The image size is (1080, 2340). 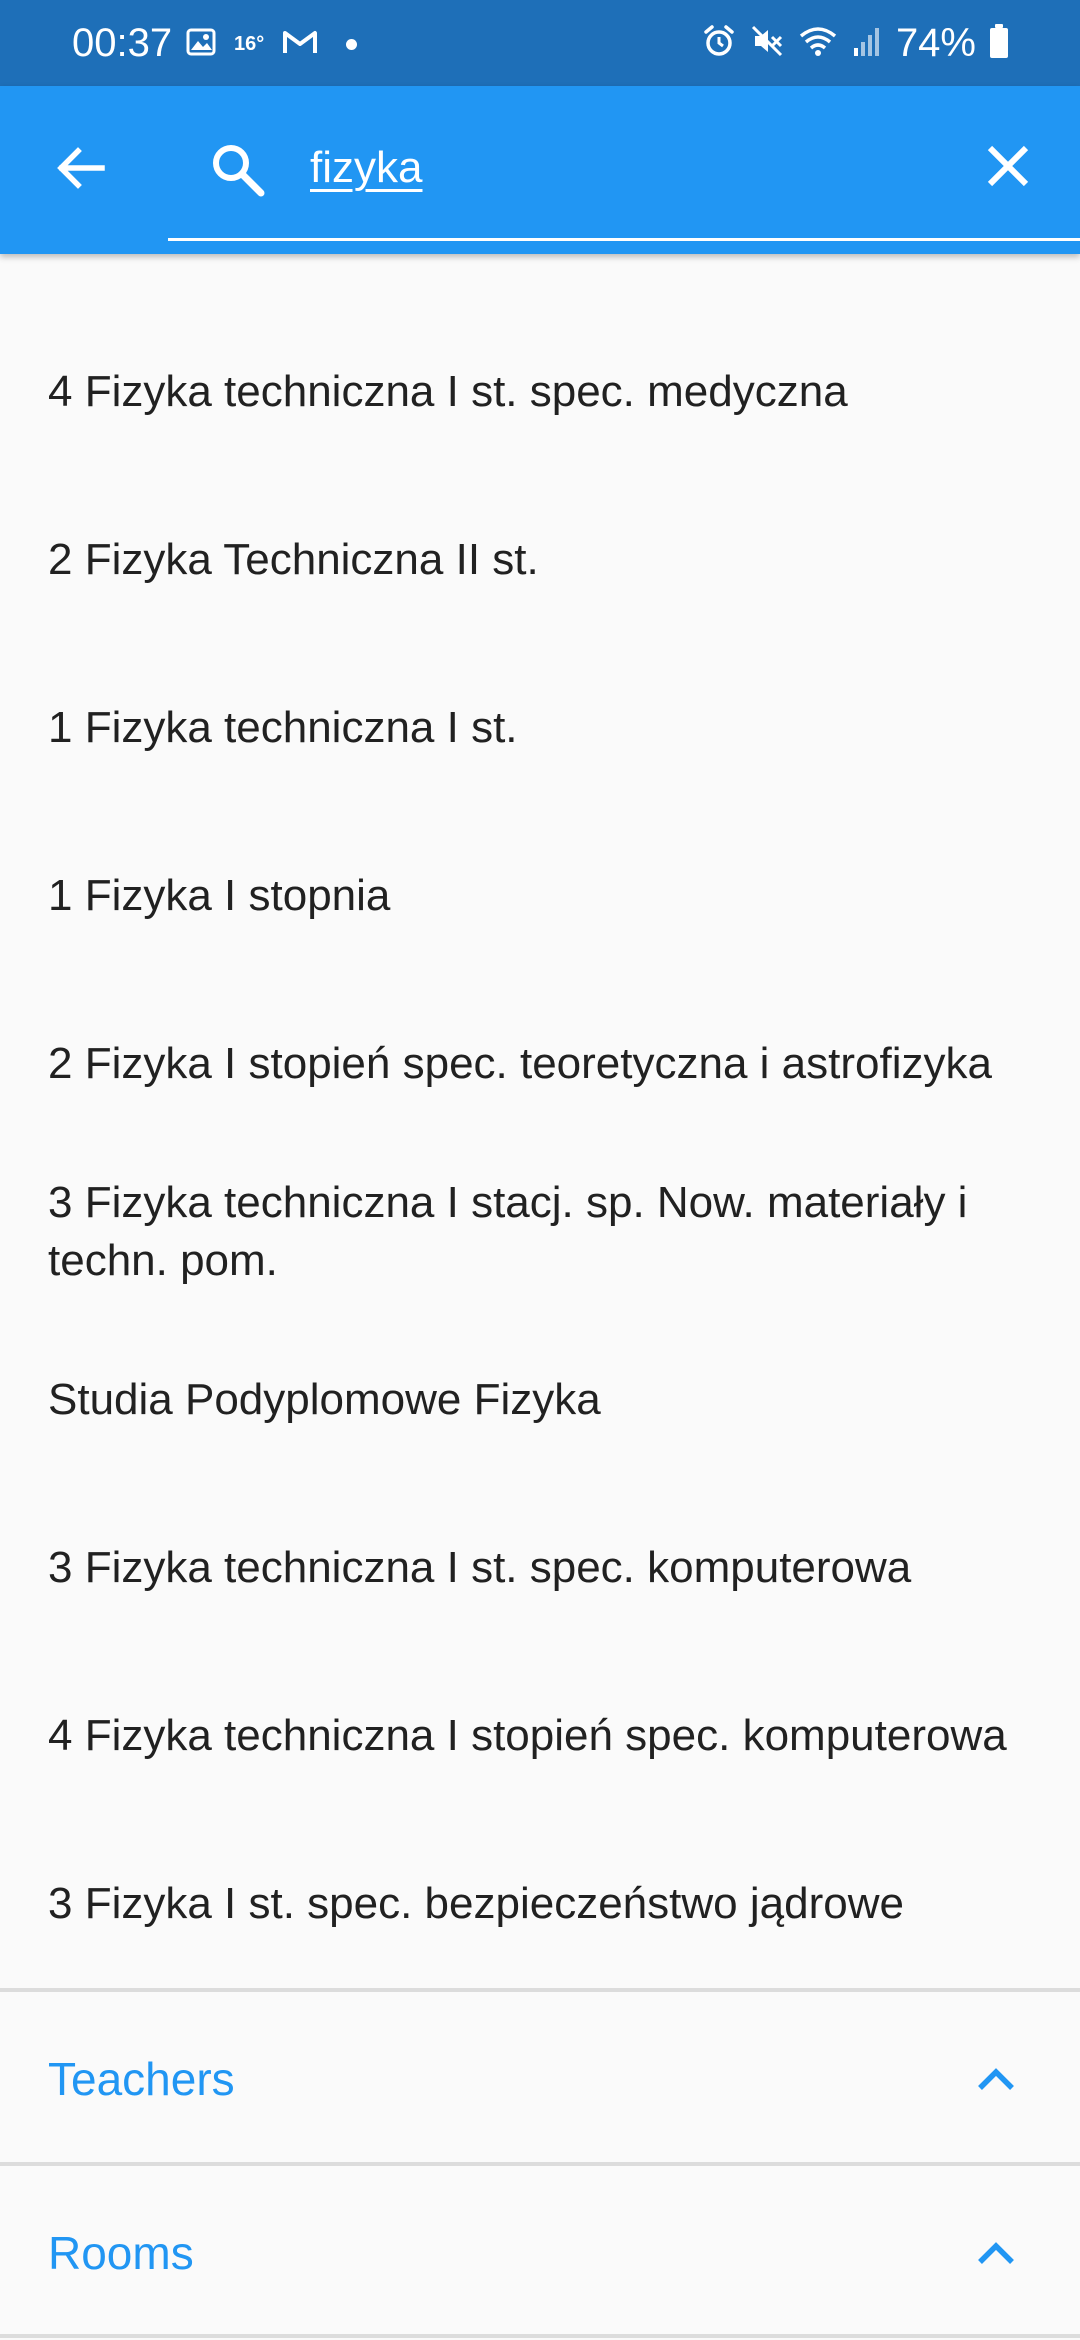 What do you see at coordinates (219, 895) in the screenshot?
I see `result-label: 1 Fizyka I stopnia` at bounding box center [219, 895].